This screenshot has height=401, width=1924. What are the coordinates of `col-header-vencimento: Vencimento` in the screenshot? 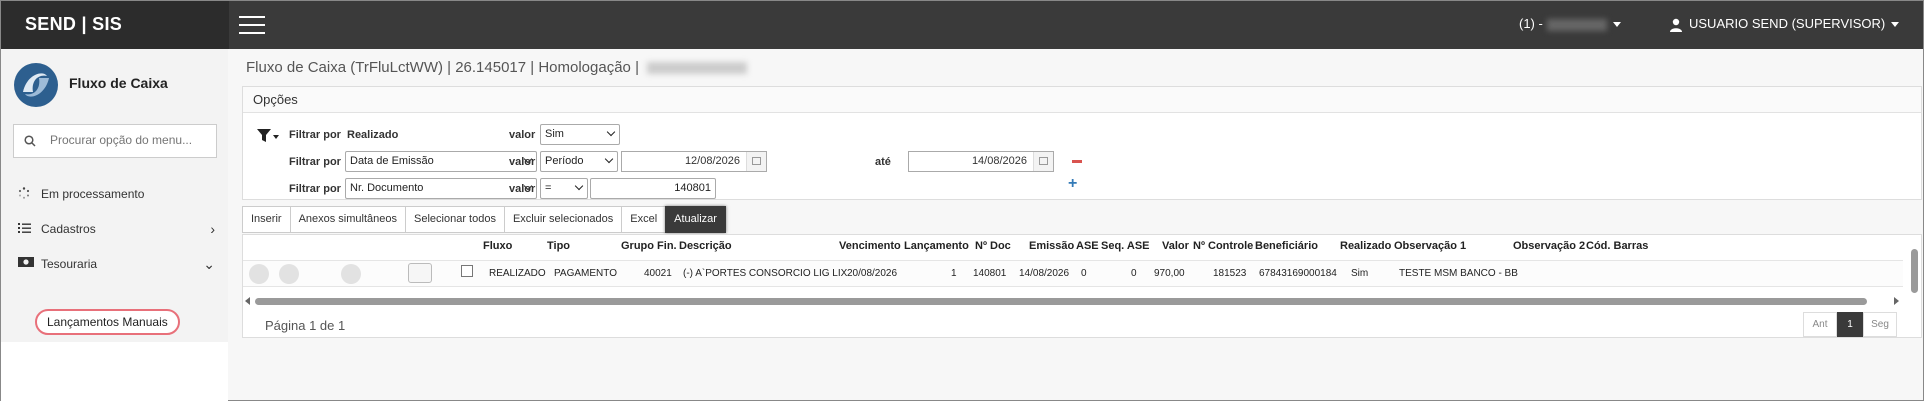 It's located at (870, 246).